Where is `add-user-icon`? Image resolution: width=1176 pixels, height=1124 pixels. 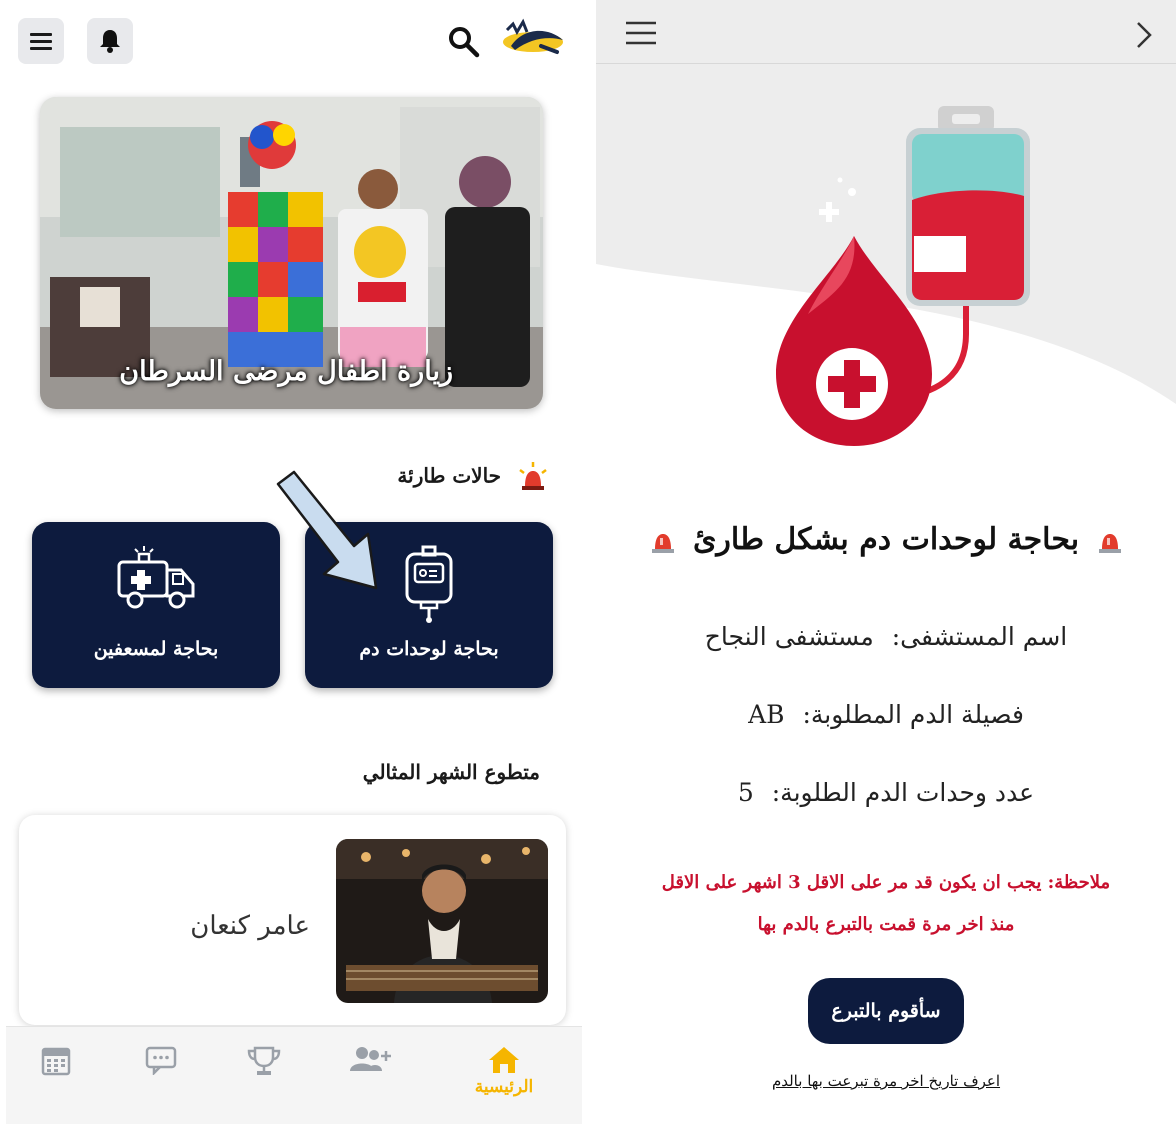
add-user-icon is located at coordinates (370, 1059).